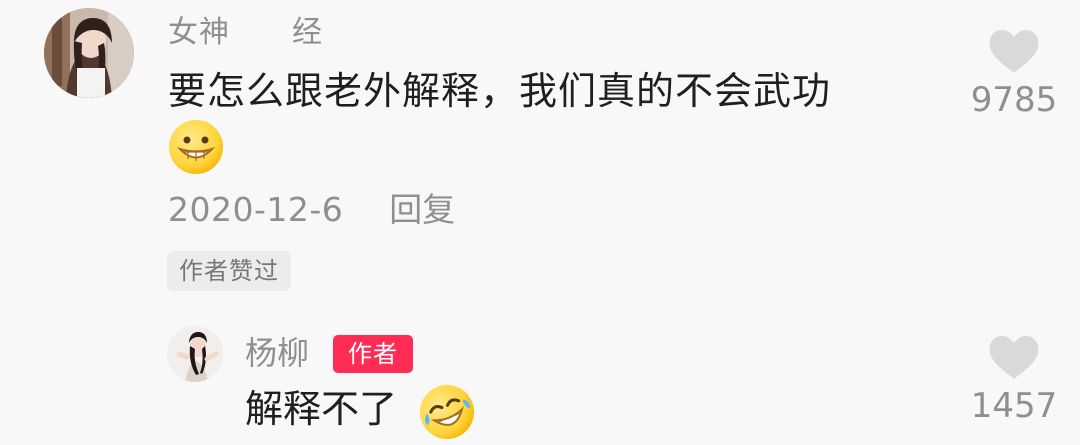  I want to click on author-liked-badge: 作者赞过, so click(229, 271).